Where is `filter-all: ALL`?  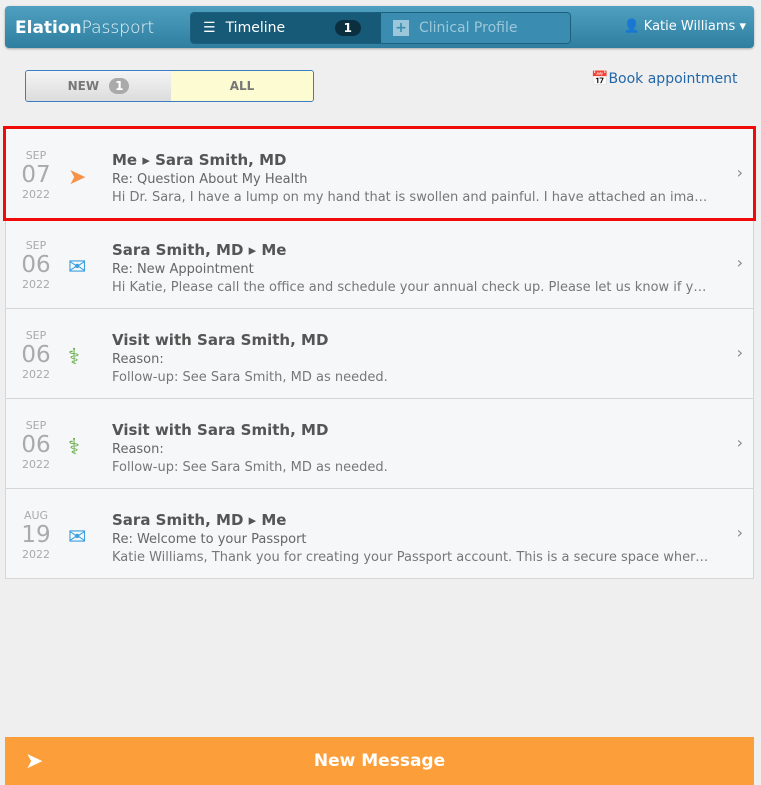
filter-all: ALL is located at coordinates (242, 86).